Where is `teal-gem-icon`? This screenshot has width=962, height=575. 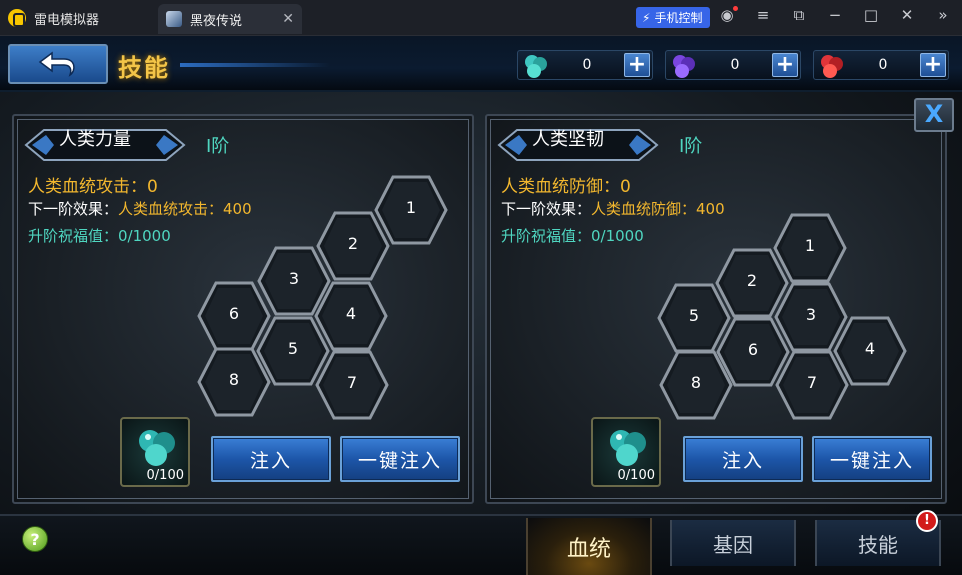 teal-gem-icon is located at coordinates (536, 66).